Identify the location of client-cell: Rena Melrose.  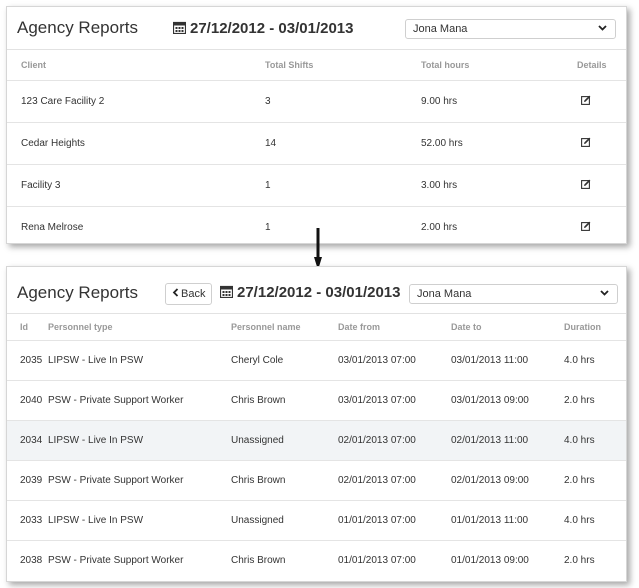
(136, 224).